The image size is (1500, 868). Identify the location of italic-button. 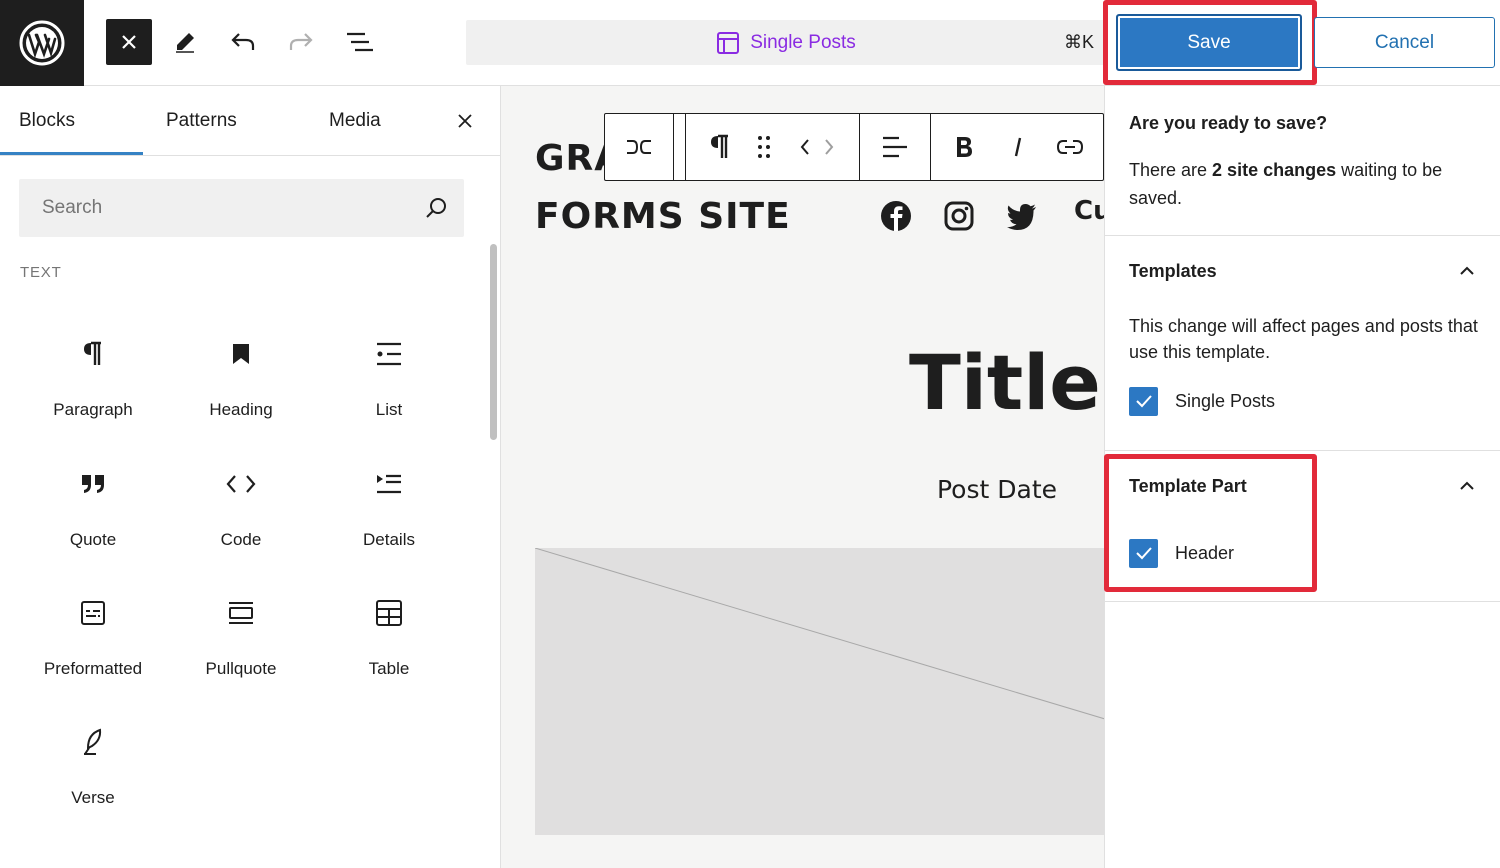
(1018, 147).